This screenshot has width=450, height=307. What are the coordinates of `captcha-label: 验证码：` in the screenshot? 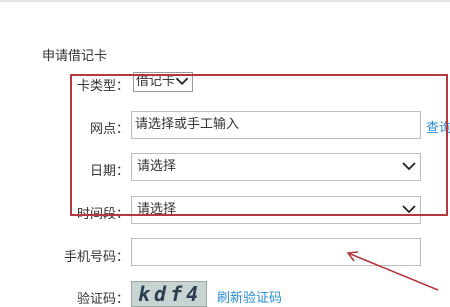 It's located at (103, 299).